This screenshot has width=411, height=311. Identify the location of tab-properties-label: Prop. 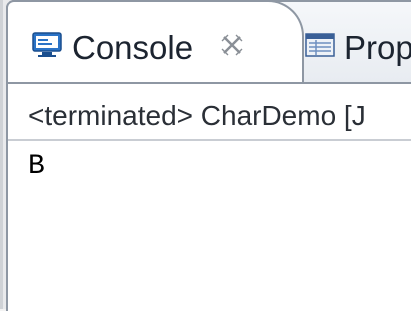
(377, 47).